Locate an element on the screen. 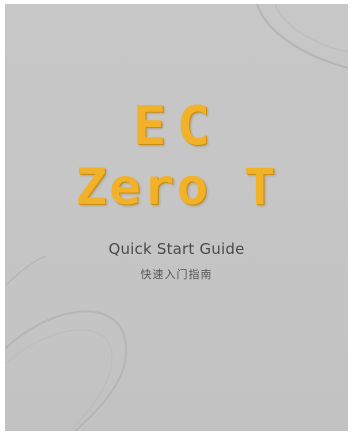  subtitle-english: Quick Start Guide is located at coordinates (176, 249).